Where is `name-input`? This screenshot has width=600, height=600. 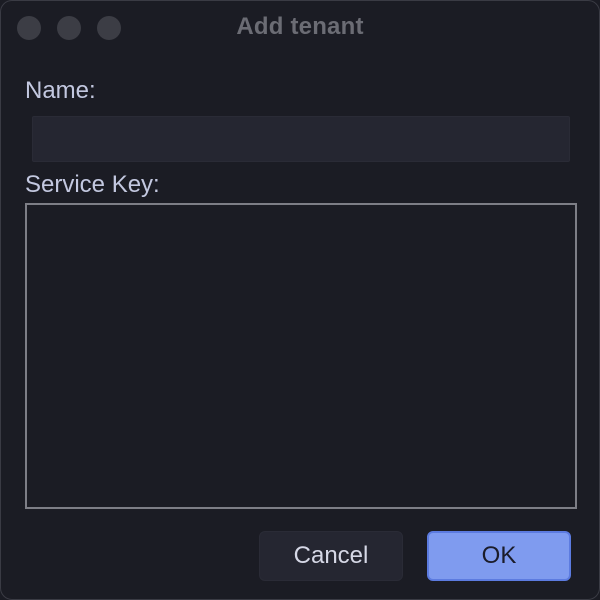 name-input is located at coordinates (301, 139).